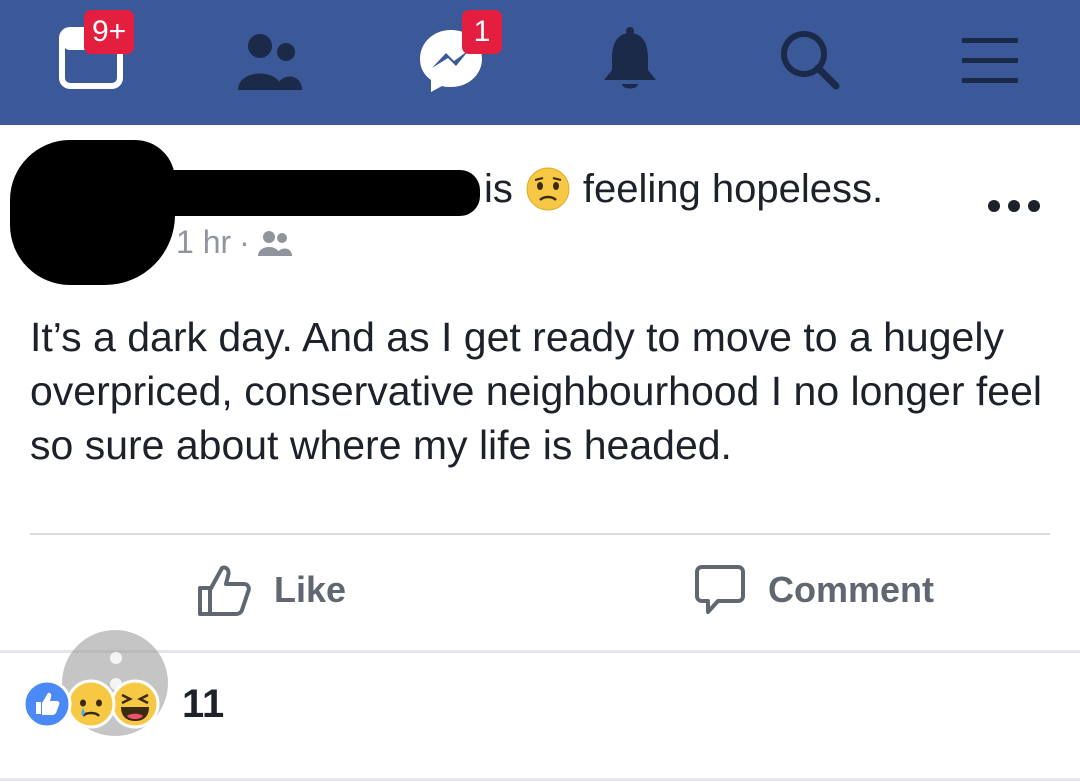 Image resolution: width=1080 pixels, height=784 pixels. I want to click on comment-label: Comment, so click(851, 589).